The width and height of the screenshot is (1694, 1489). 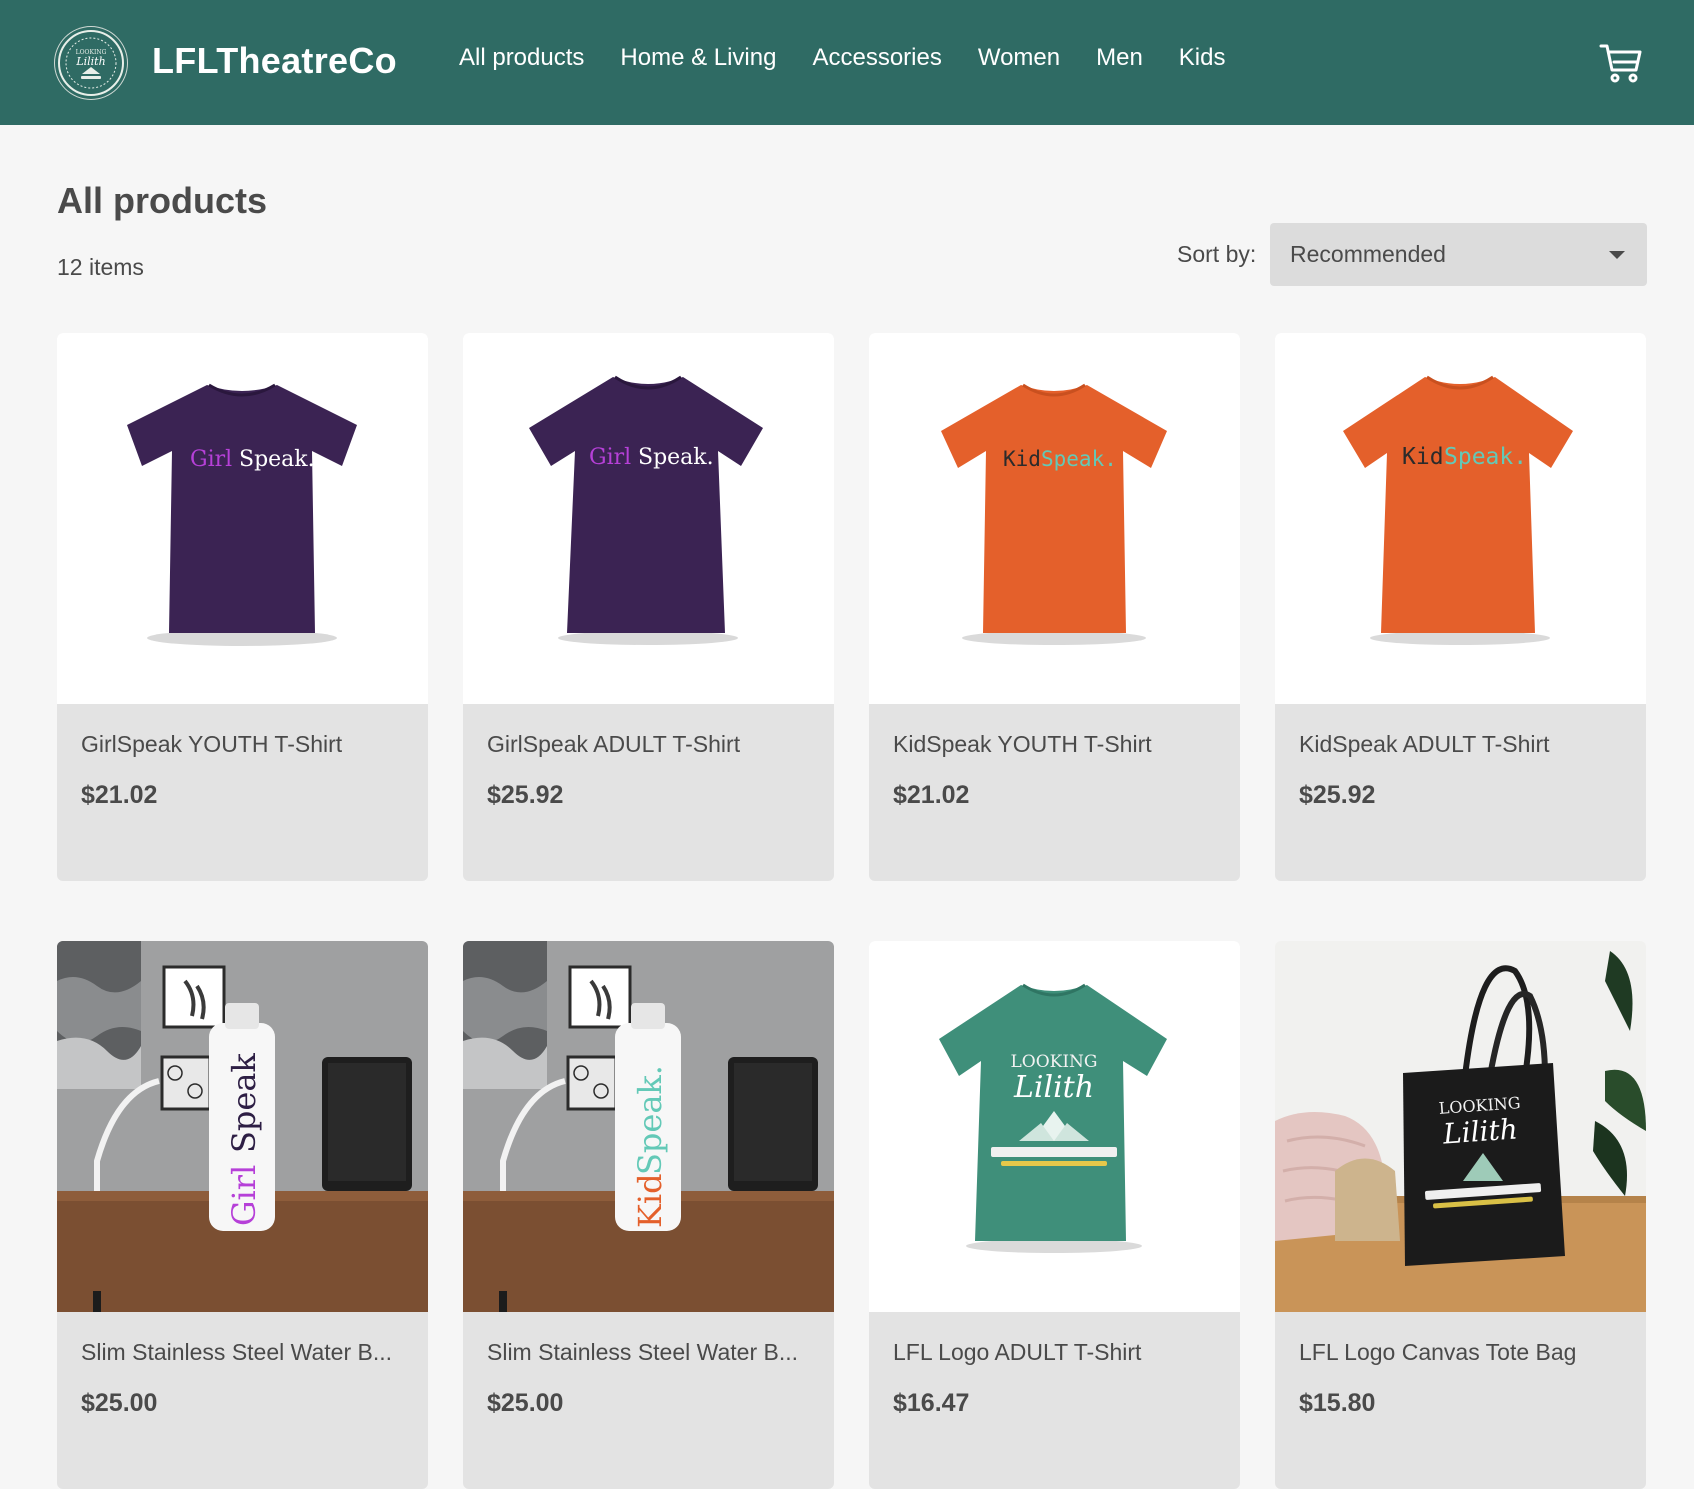 I want to click on bottle-print-girl: Girl, so click(x=244, y=1195).